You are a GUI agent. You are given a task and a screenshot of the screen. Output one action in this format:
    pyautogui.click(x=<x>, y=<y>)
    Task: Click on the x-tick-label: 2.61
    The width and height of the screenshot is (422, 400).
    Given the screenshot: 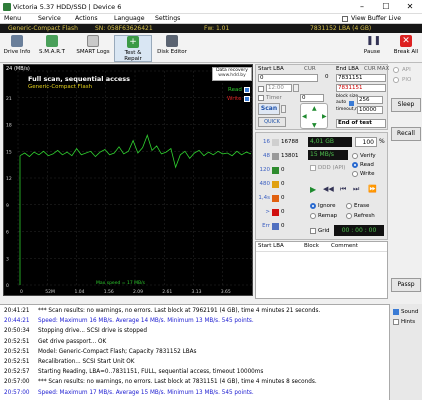 What is the action you would take?
    pyautogui.click(x=167, y=292)
    